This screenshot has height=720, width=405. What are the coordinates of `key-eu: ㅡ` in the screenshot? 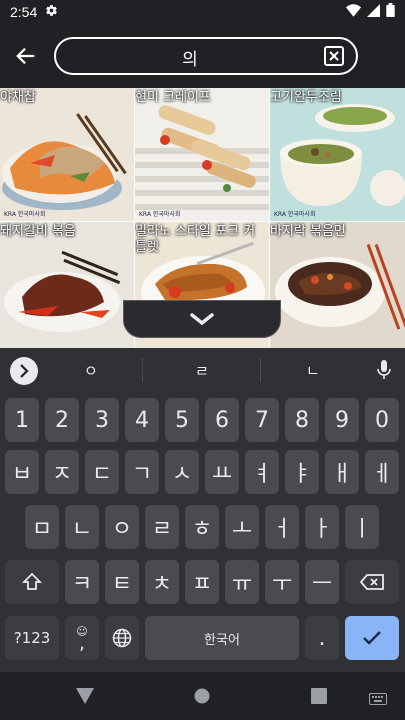 It's located at (322, 582).